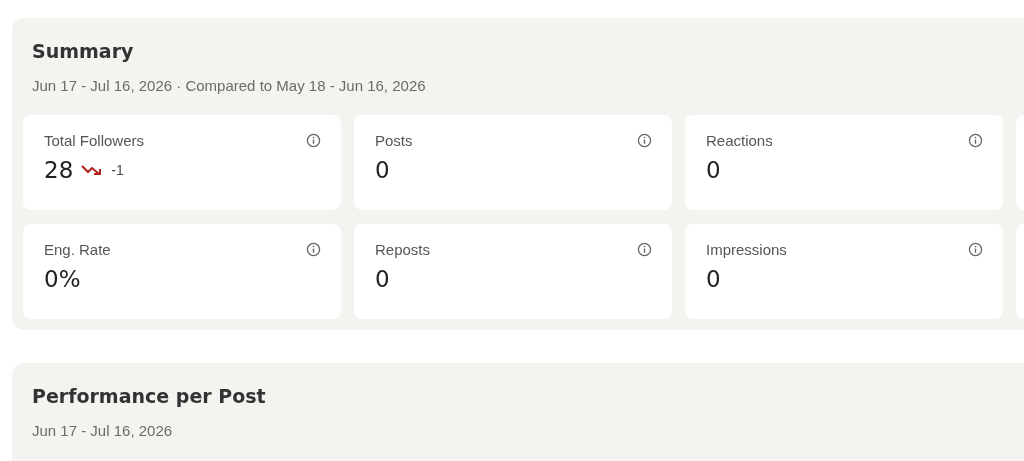 The height and width of the screenshot is (461, 1024). I want to click on metric-label: Total Followers, so click(94, 140).